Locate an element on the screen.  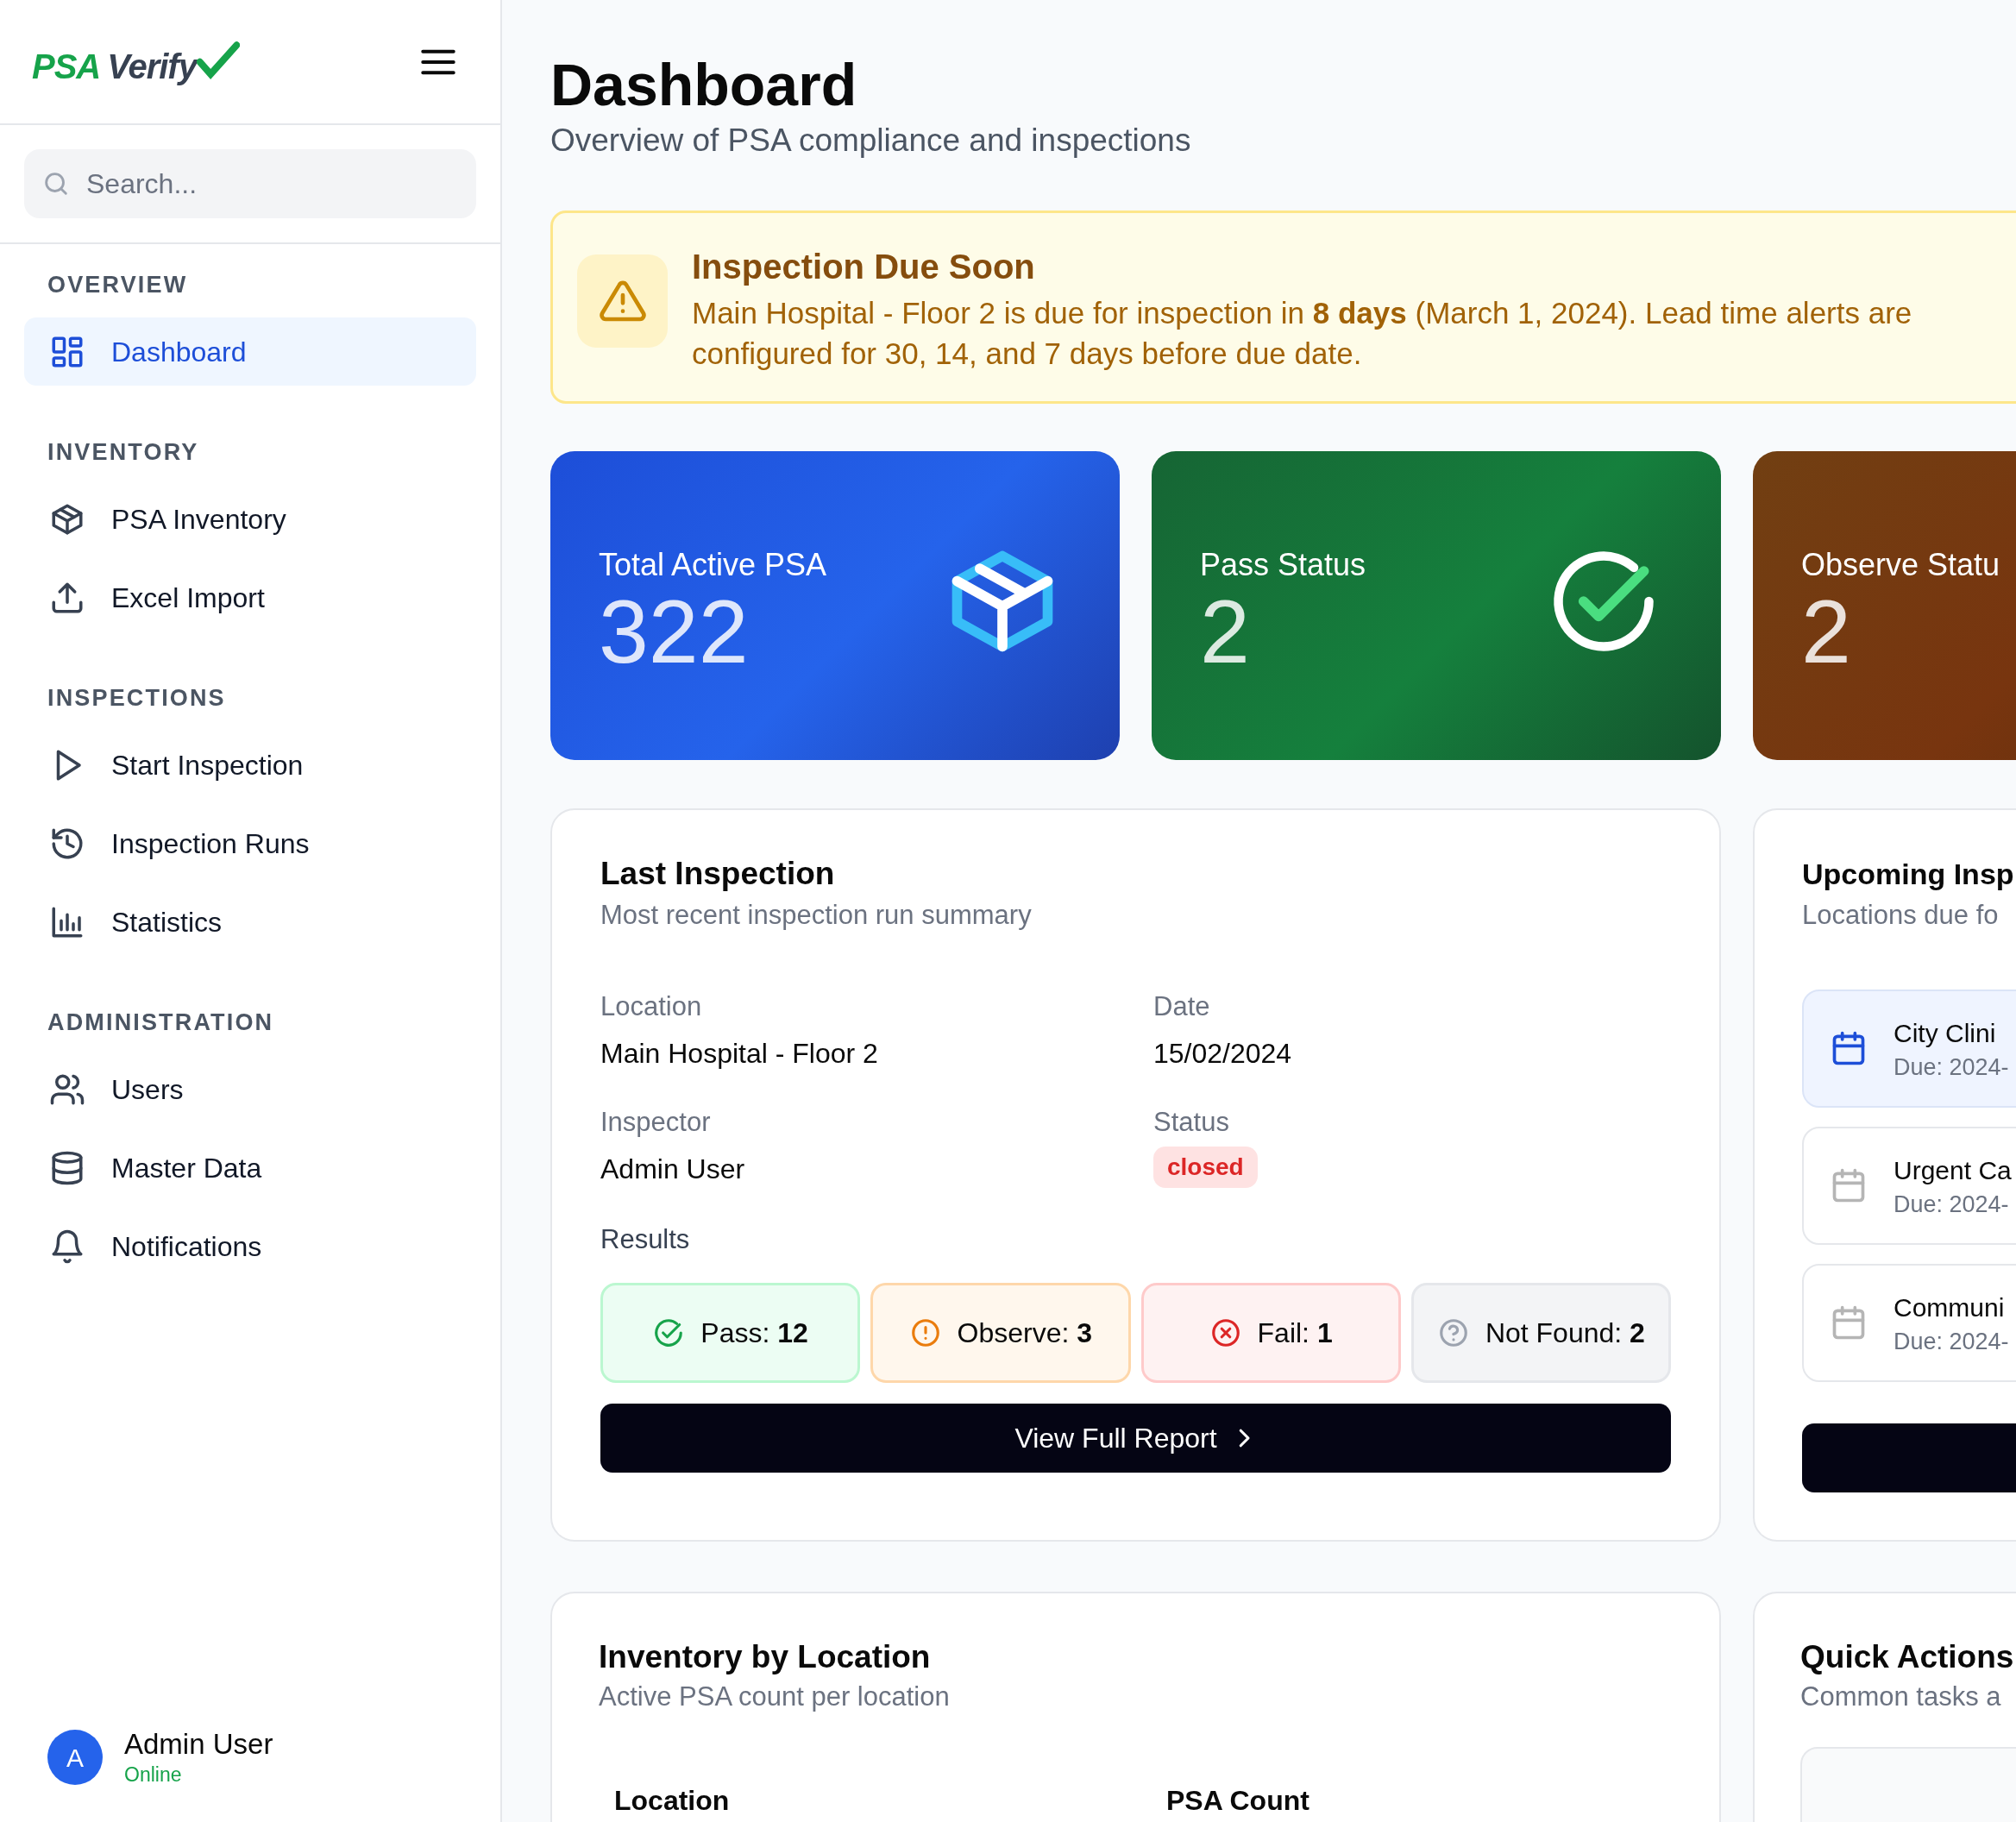
field-label: Date is located at coordinates (1182, 1006).